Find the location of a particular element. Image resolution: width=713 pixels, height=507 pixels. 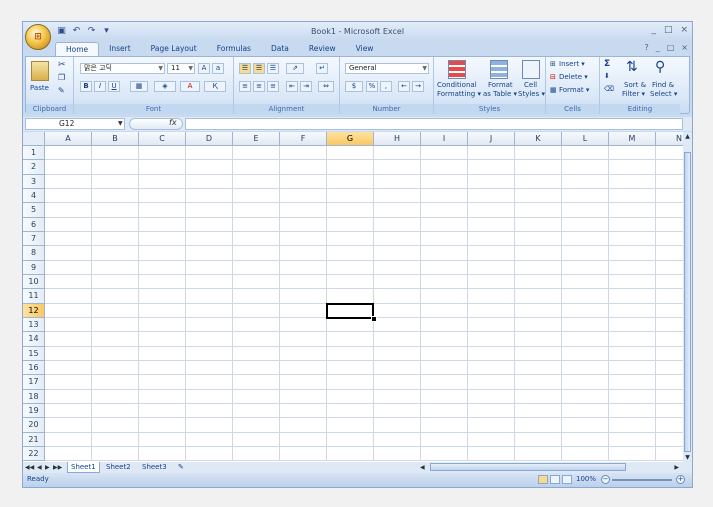

select-all-corner is located at coordinates (34, 139).